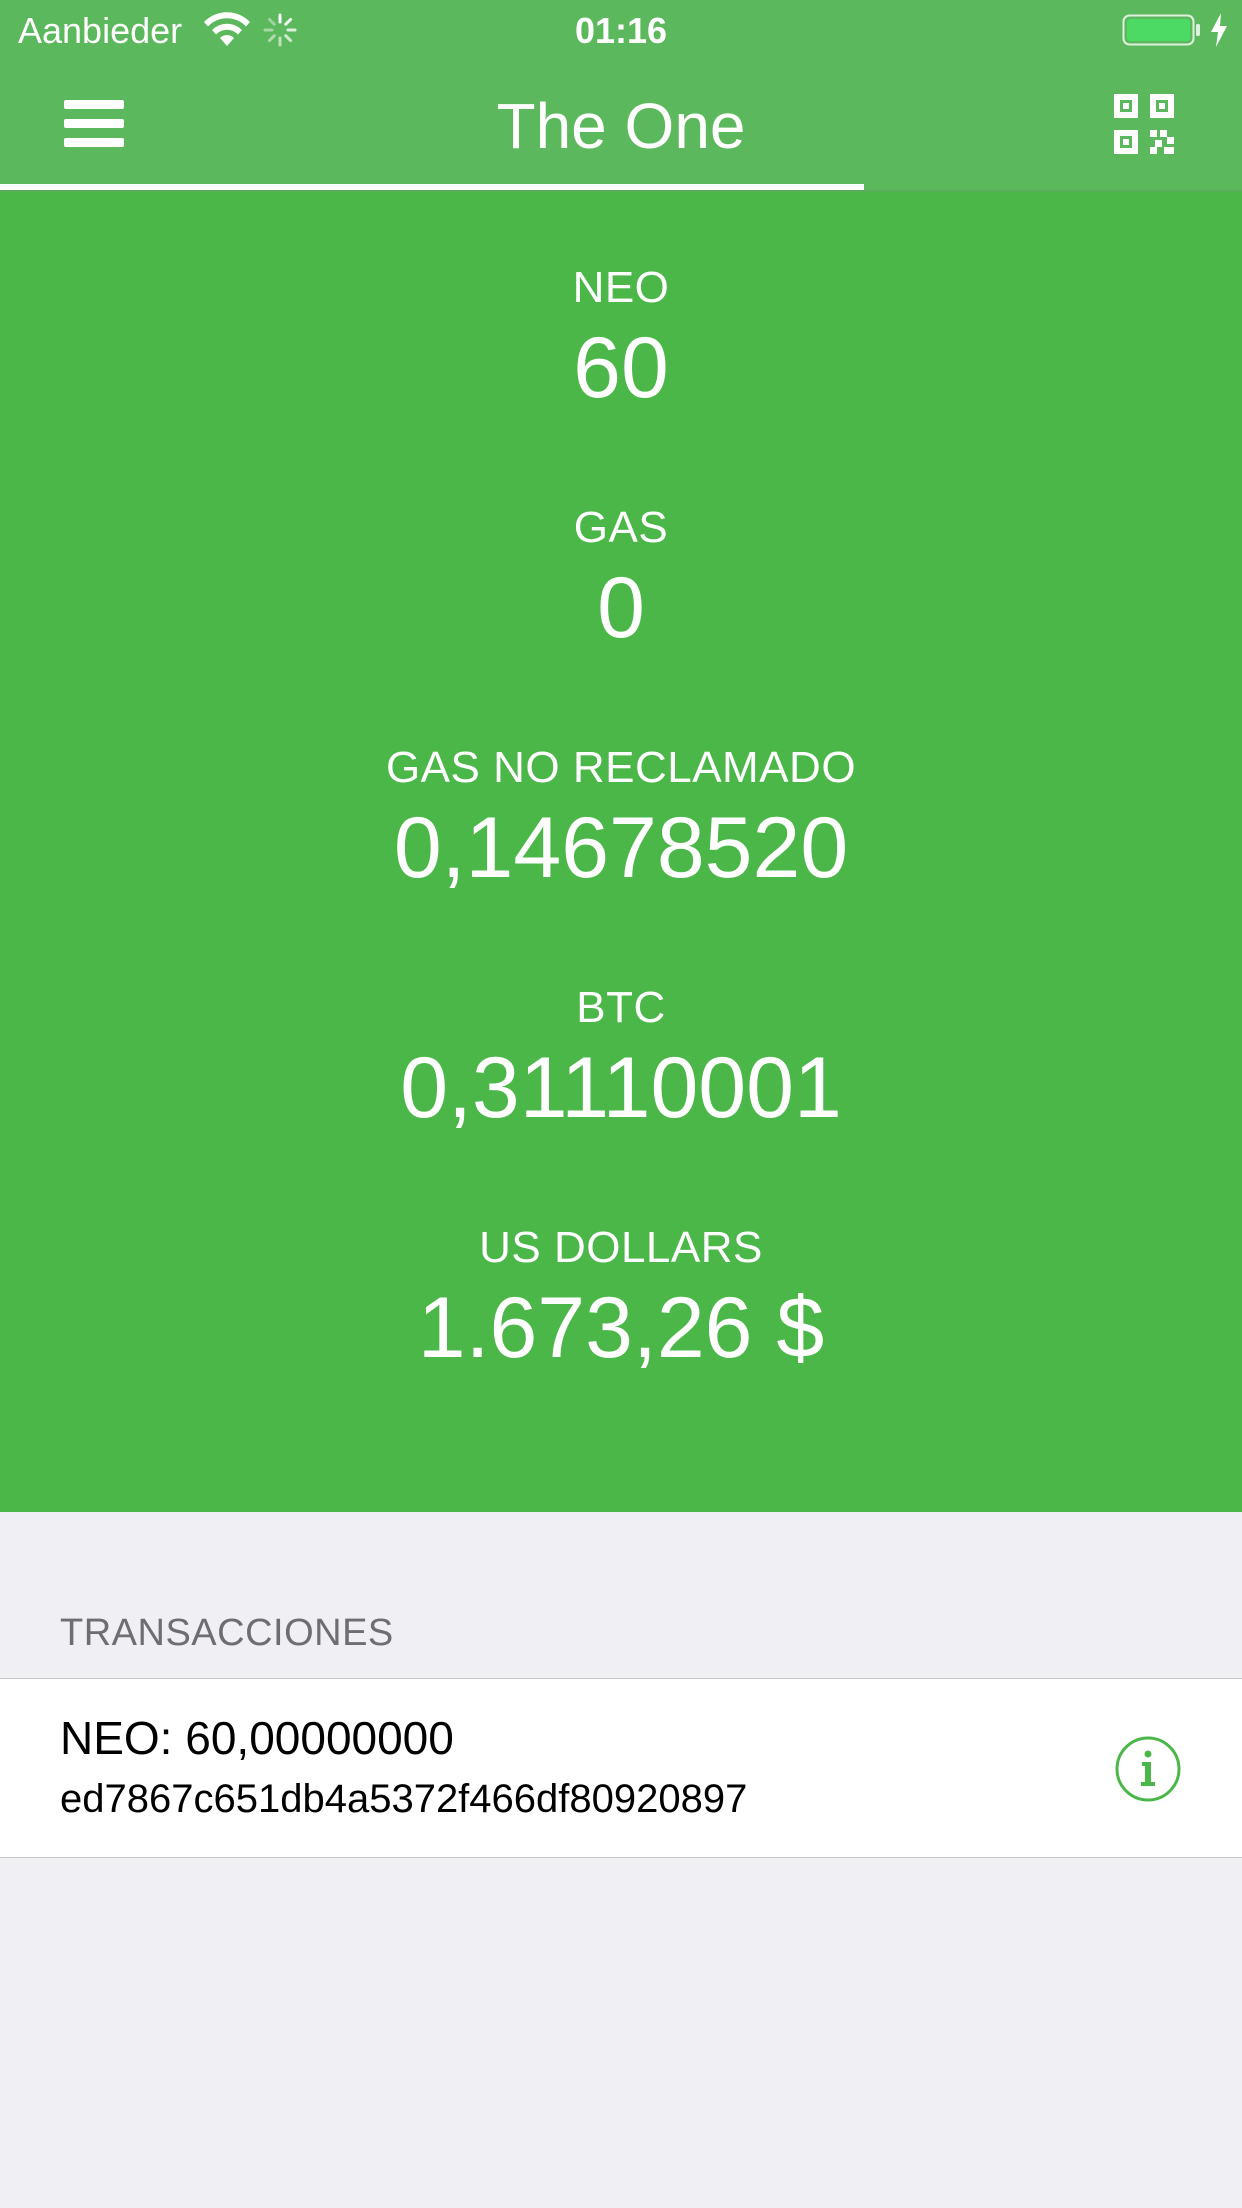  What do you see at coordinates (621, 1007) in the screenshot?
I see `balance-label: BTC` at bounding box center [621, 1007].